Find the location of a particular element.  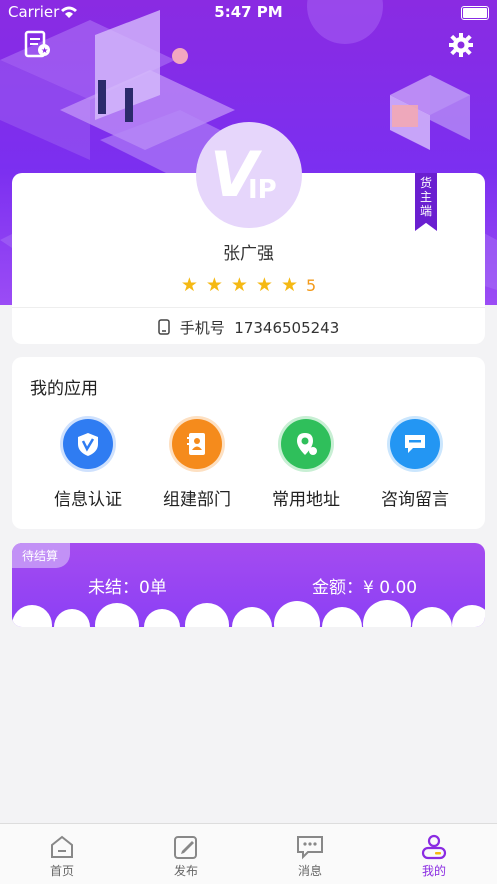

message-icon is located at coordinates (310, 847).